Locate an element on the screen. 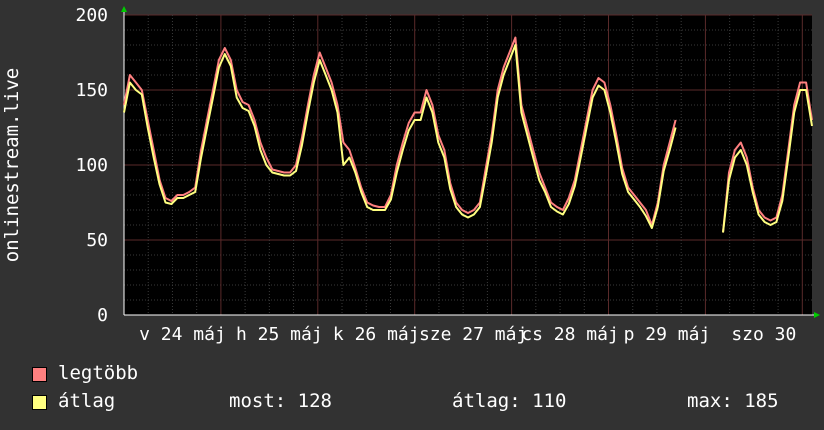 This screenshot has height=430, width=824. legend-label-atlag: átlag is located at coordinates (87, 401).